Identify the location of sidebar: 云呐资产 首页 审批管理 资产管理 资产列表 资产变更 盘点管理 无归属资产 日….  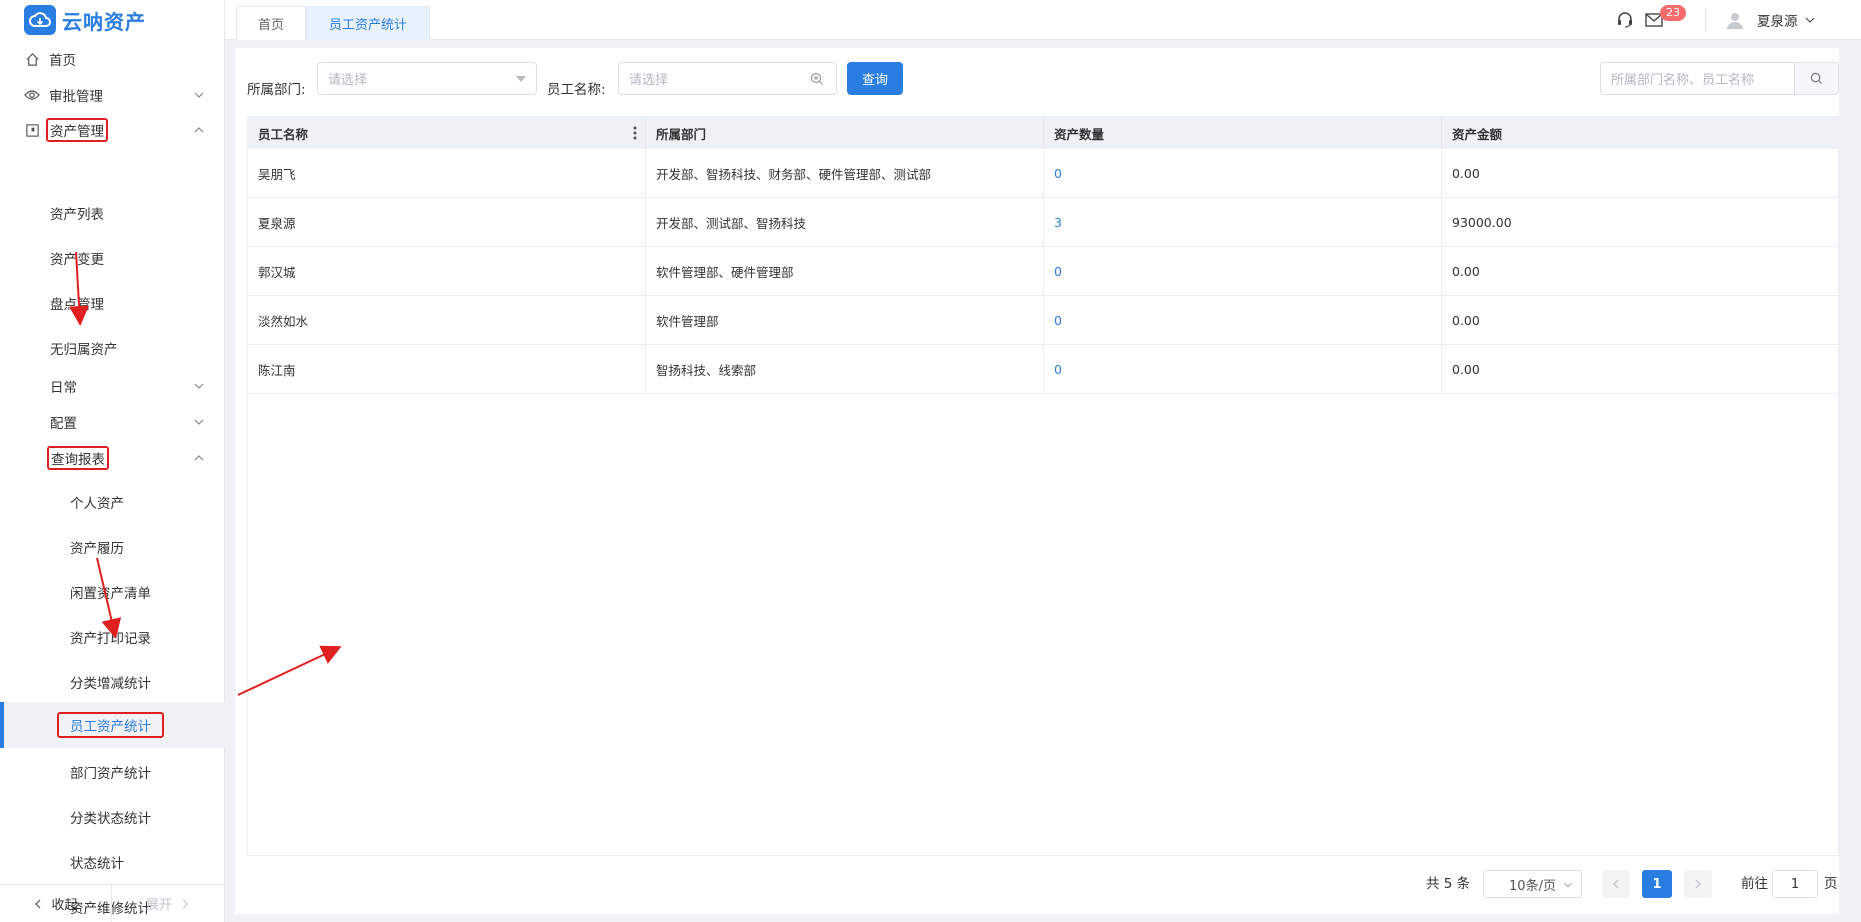
(112, 461).